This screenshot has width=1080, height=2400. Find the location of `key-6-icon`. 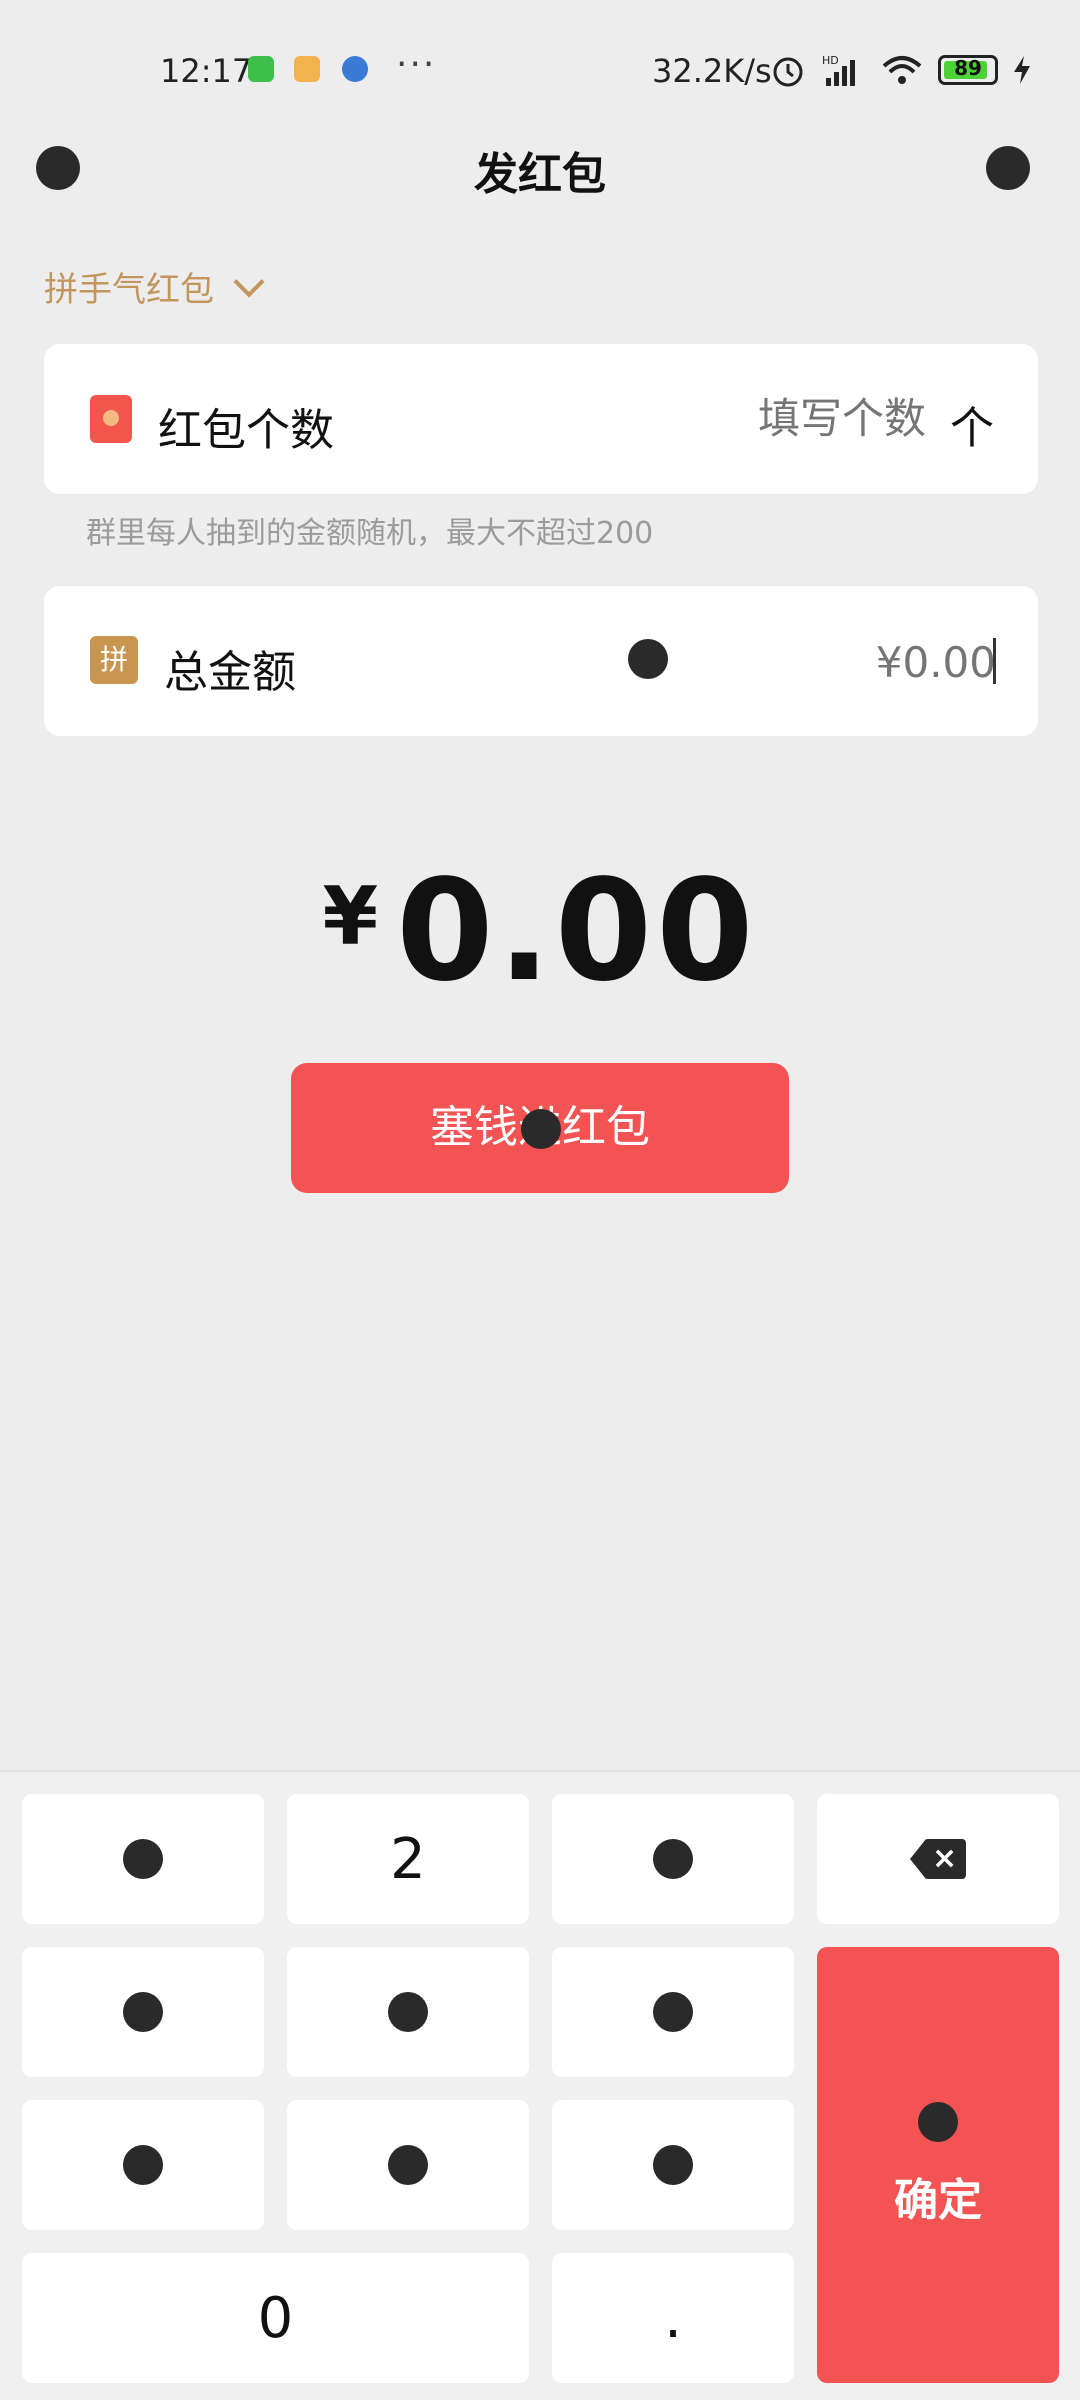

key-6-icon is located at coordinates (673, 2012).